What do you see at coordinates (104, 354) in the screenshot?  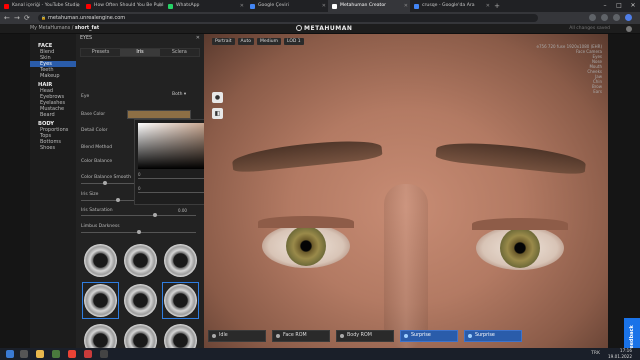 I see `unreal-icon` at bounding box center [104, 354].